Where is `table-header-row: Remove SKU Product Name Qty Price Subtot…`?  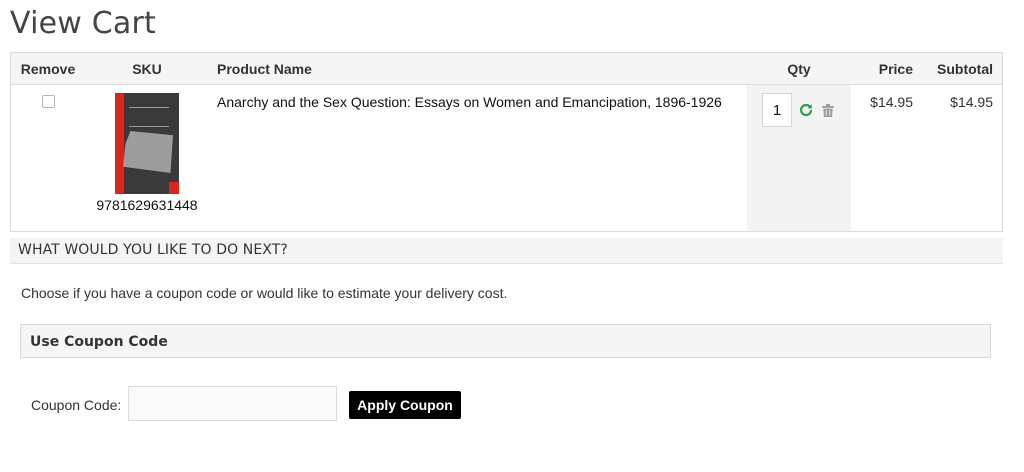 table-header-row: Remove SKU Product Name Qty Price Subtot… is located at coordinates (506, 68).